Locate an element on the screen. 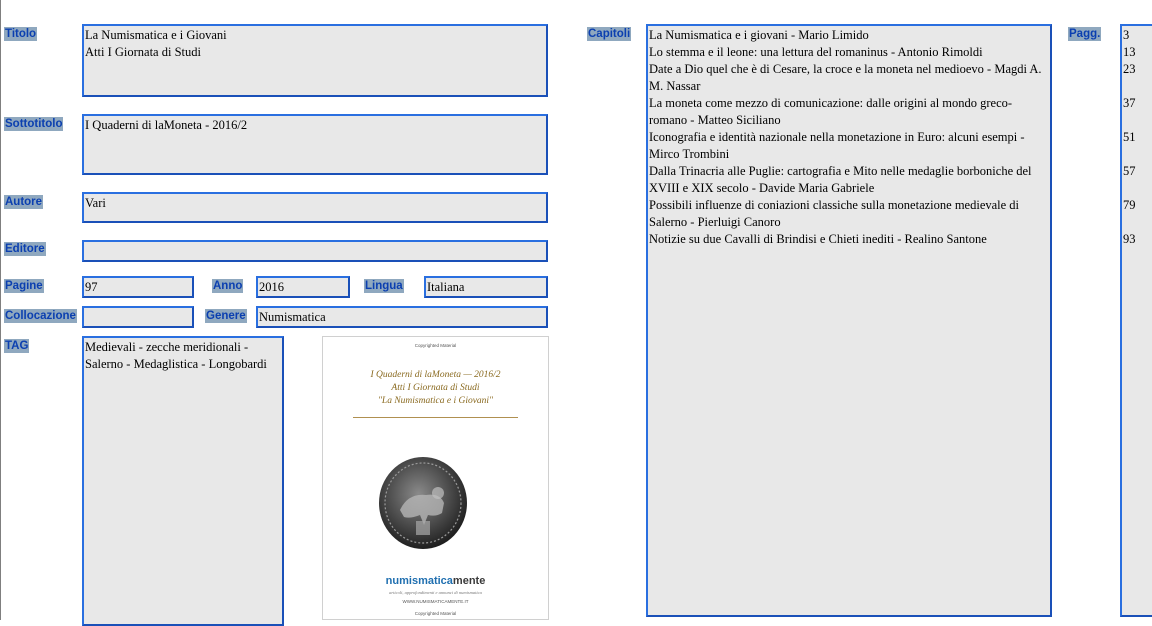  anno-field: 2016 is located at coordinates (303, 287).